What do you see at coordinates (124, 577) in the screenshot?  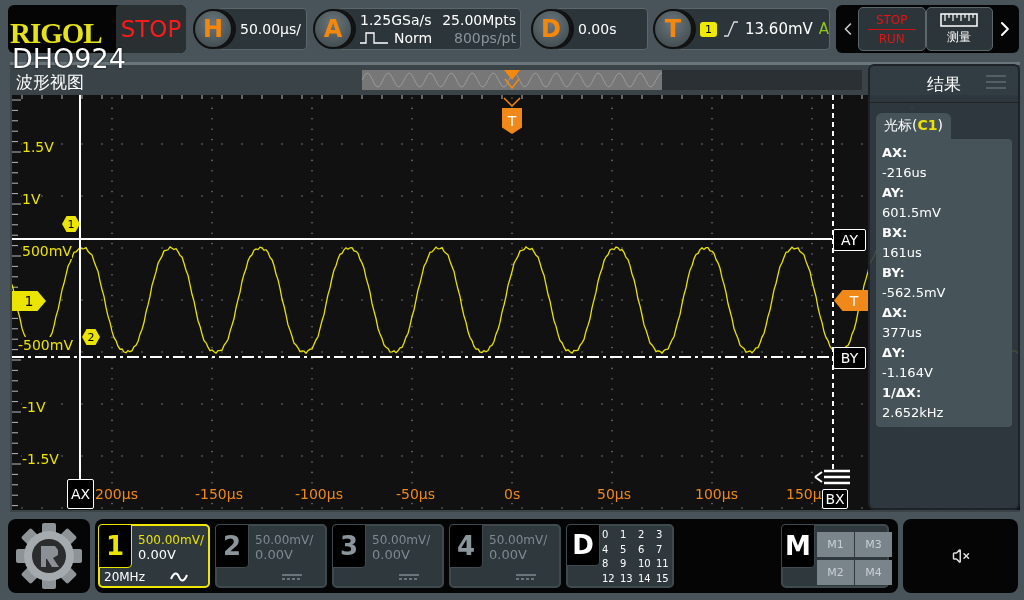 I see `bandwidth-limit: 20MHz` at bounding box center [124, 577].